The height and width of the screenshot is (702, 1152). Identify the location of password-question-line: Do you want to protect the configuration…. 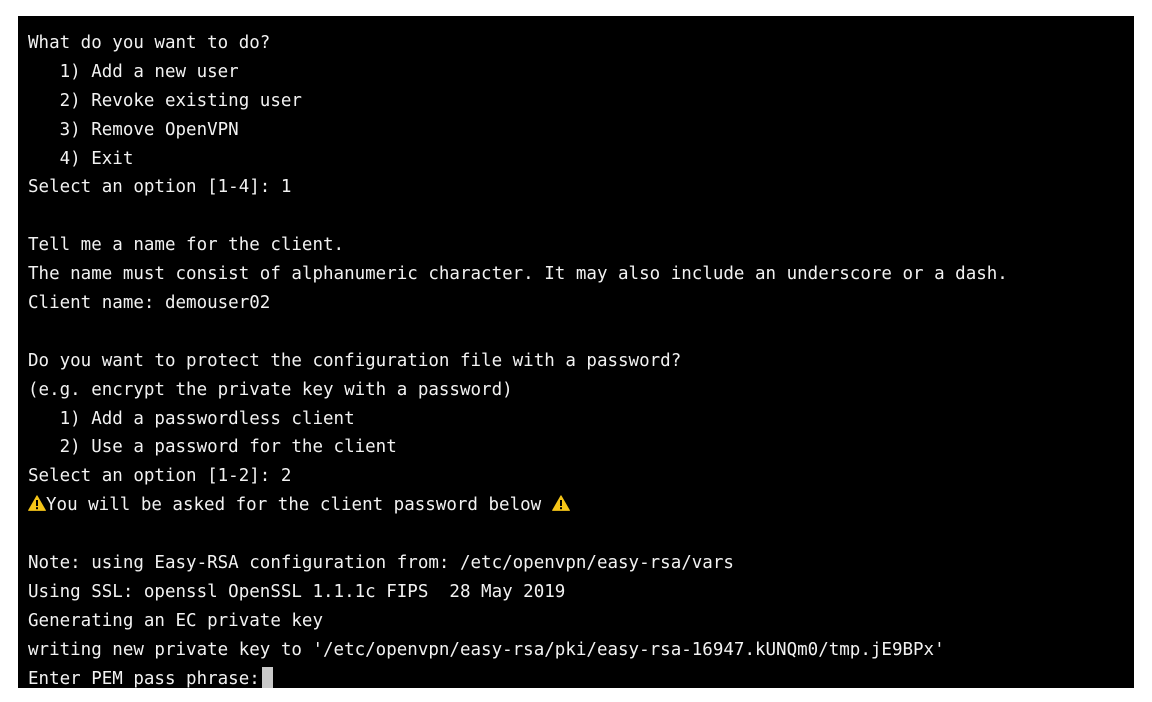
(355, 360).